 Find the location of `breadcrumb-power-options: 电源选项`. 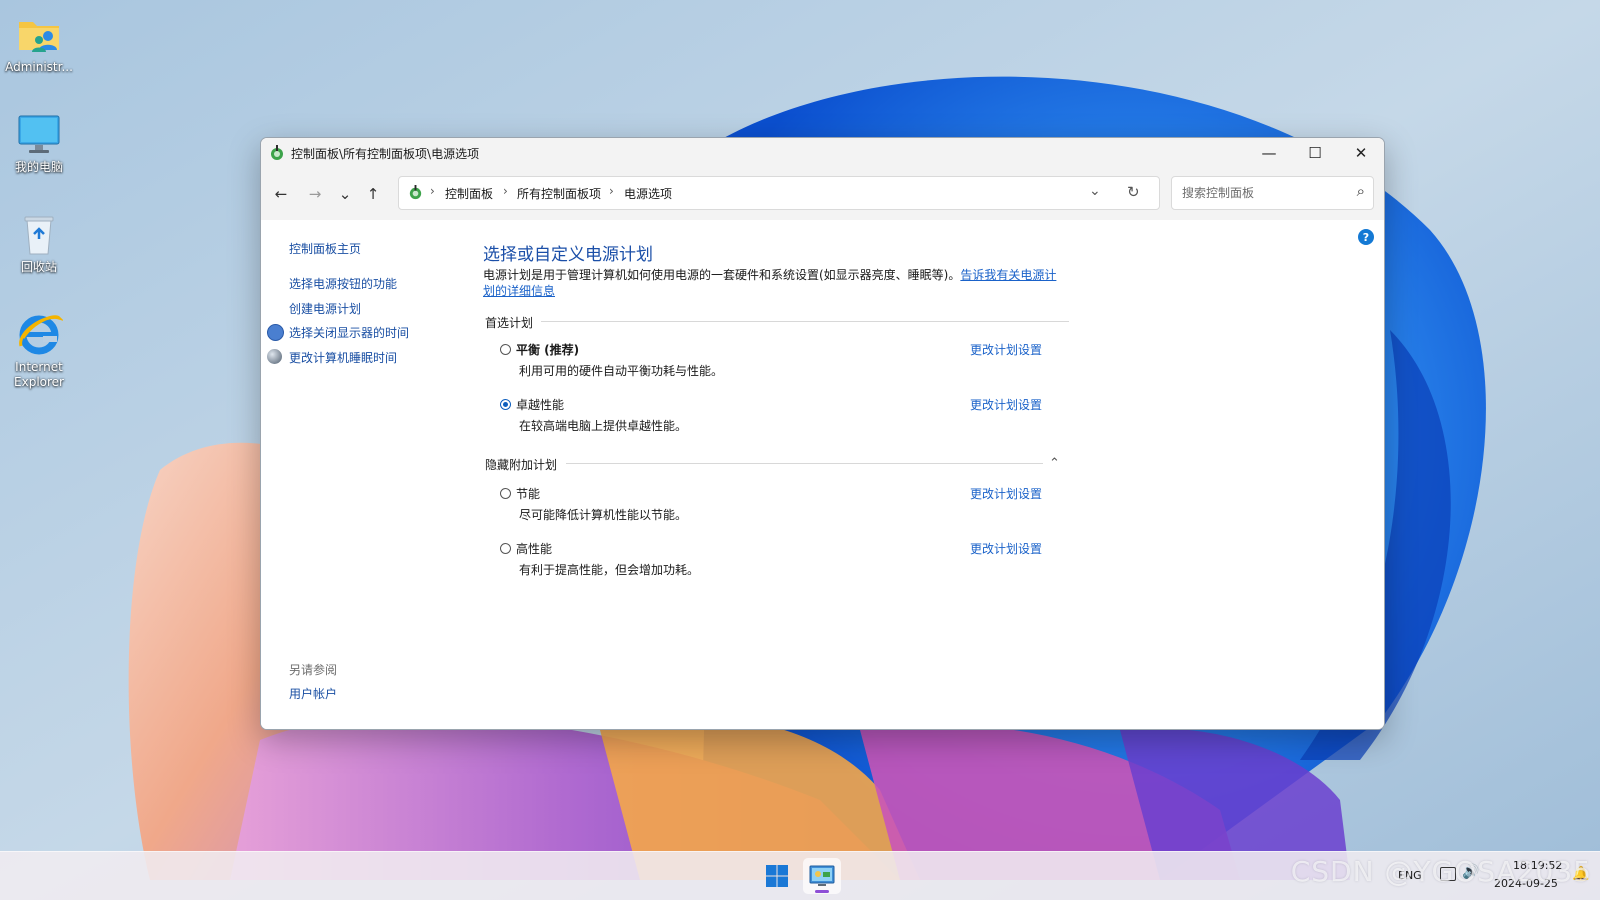

breadcrumb-power-options: 电源选项 is located at coordinates (648, 193).